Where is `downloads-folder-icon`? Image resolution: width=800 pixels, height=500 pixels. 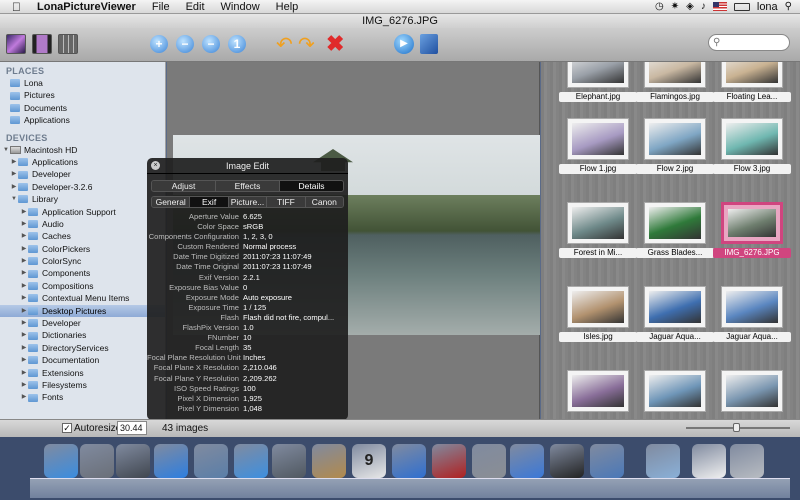 downloads-folder-icon is located at coordinates (663, 461).